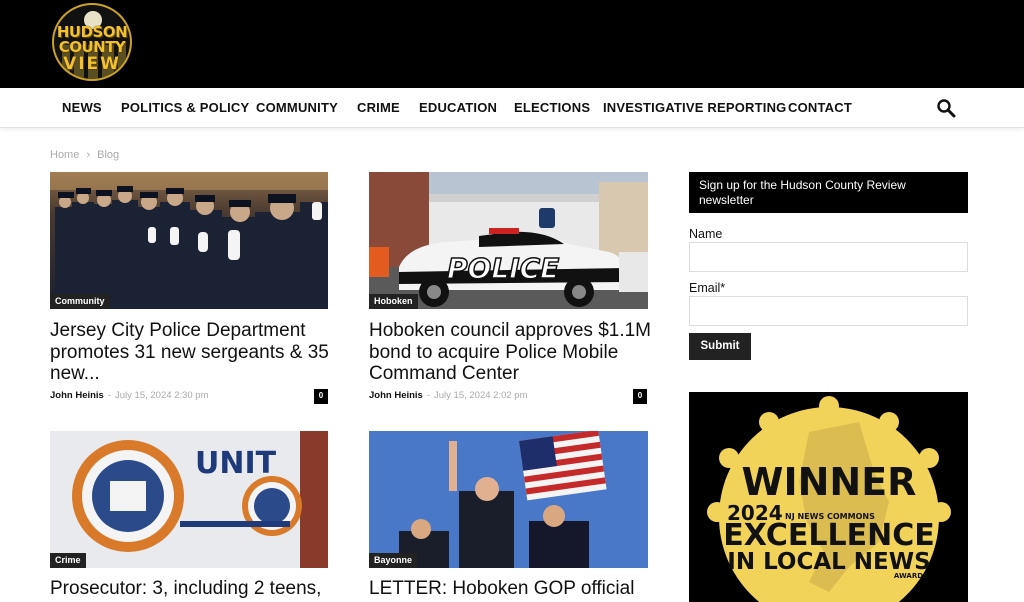  What do you see at coordinates (911, 576) in the screenshot?
I see `award-line-5: AWARDS` at bounding box center [911, 576].